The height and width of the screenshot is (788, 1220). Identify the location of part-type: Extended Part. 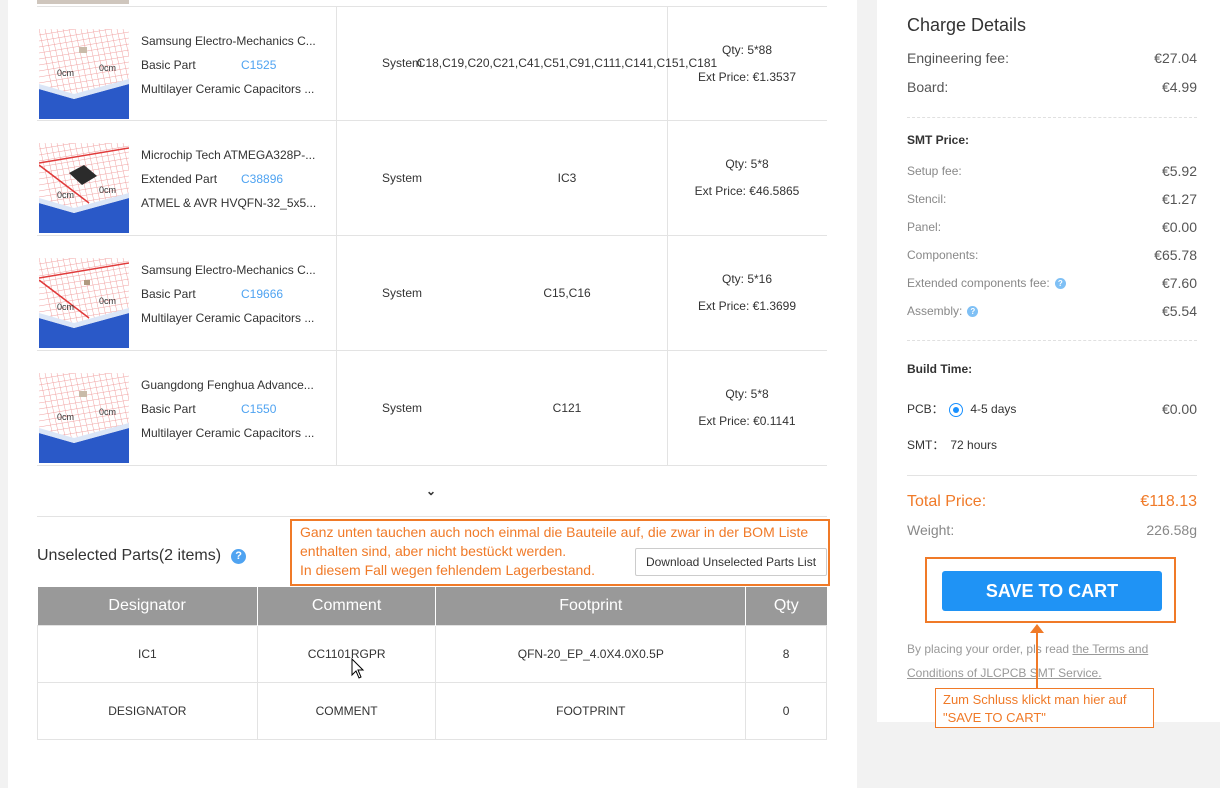
(179, 179).